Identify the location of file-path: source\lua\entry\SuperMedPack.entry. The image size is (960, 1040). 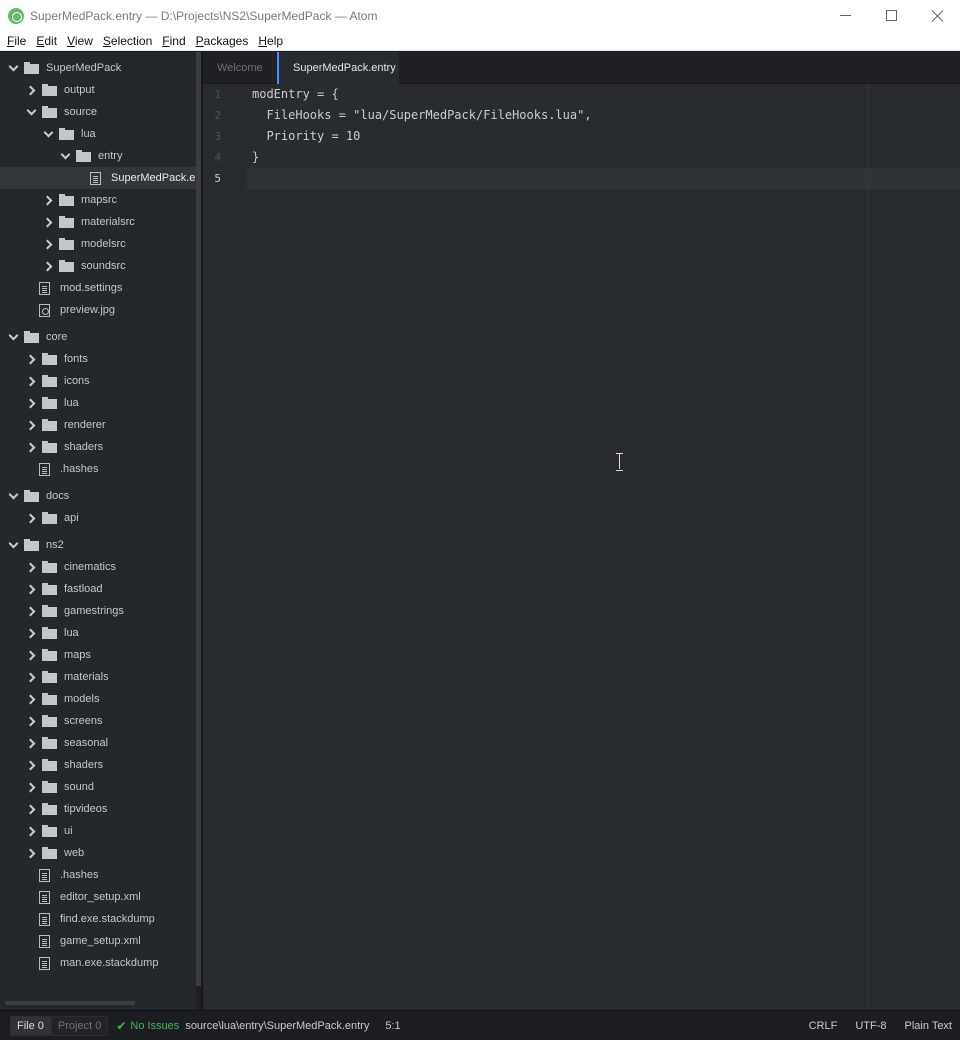
(277, 1026).